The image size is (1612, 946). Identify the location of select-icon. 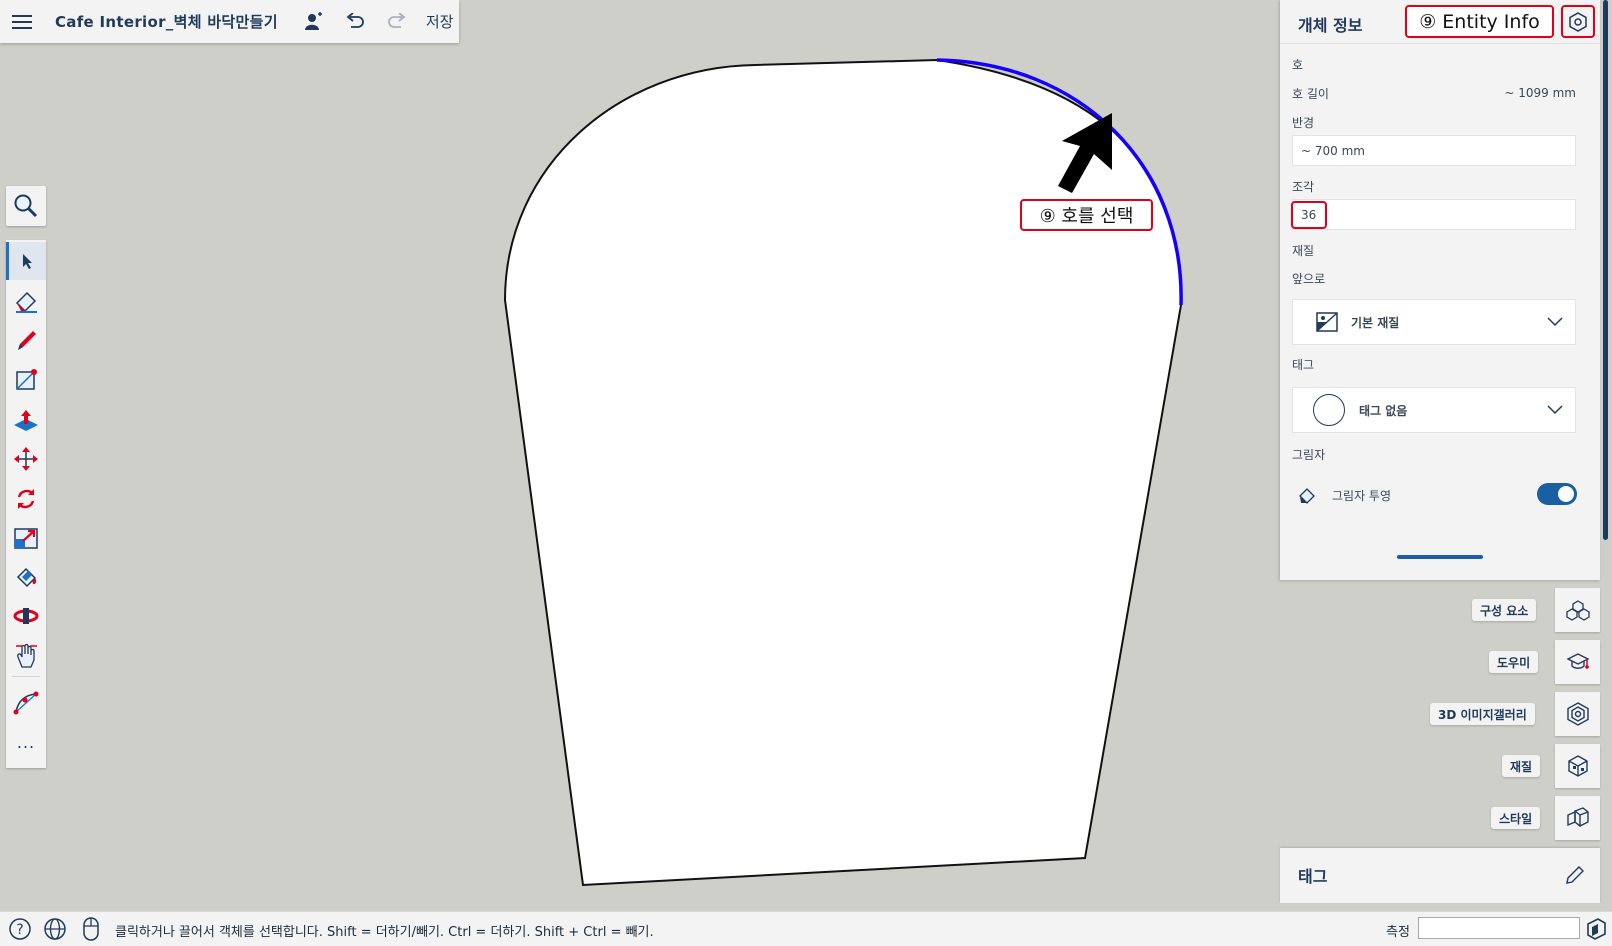
(27, 261).